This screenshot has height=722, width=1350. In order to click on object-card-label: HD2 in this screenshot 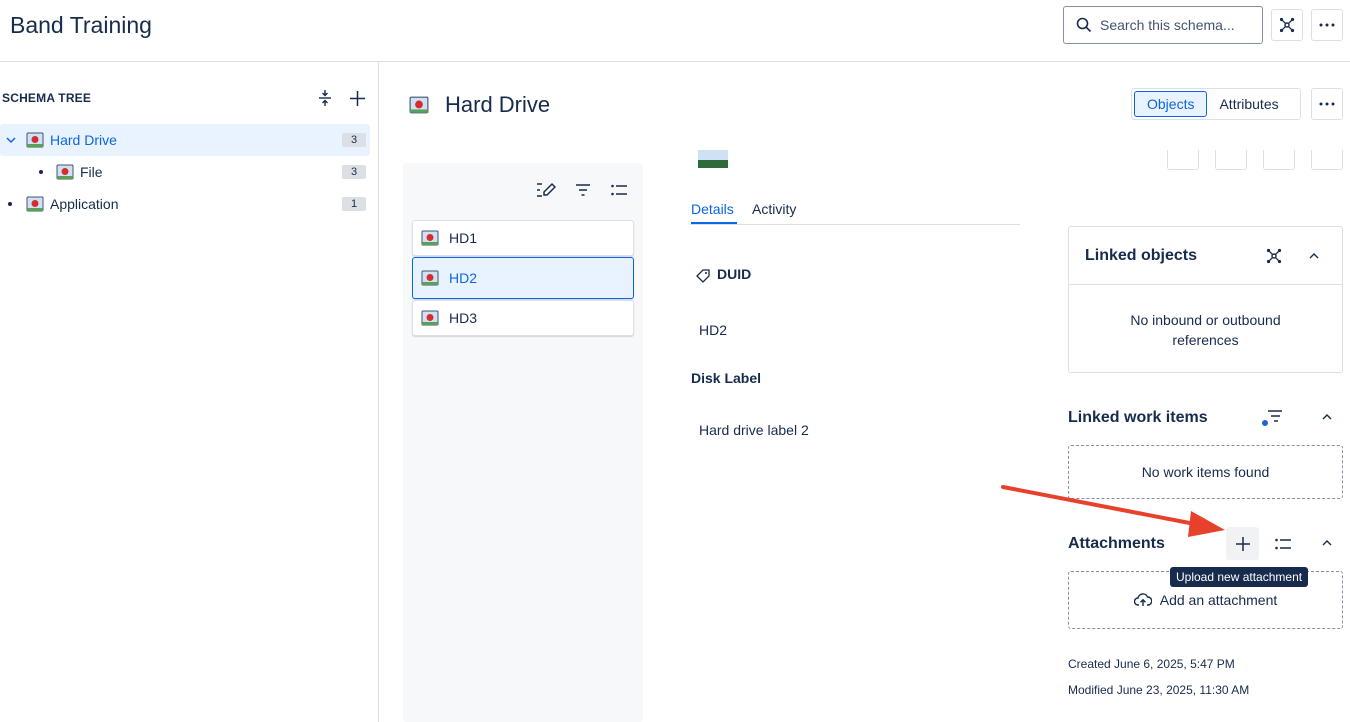, I will do `click(463, 278)`.